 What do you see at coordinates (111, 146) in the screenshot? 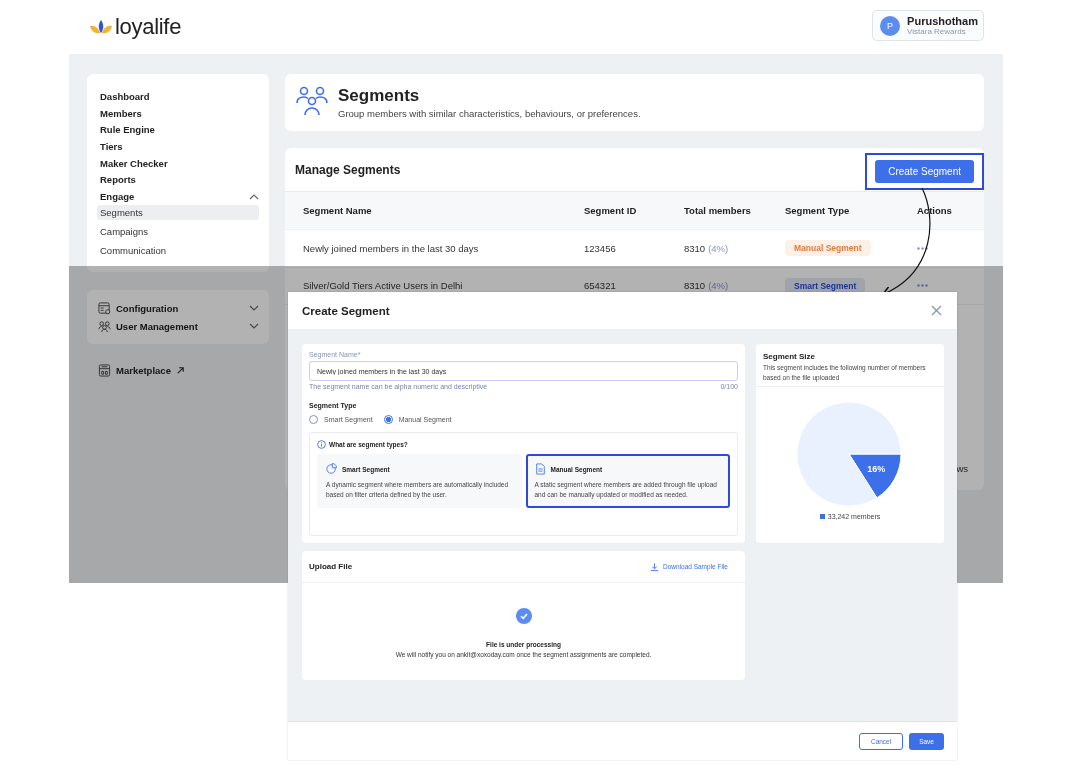
I see `nav-item: Tiers` at bounding box center [111, 146].